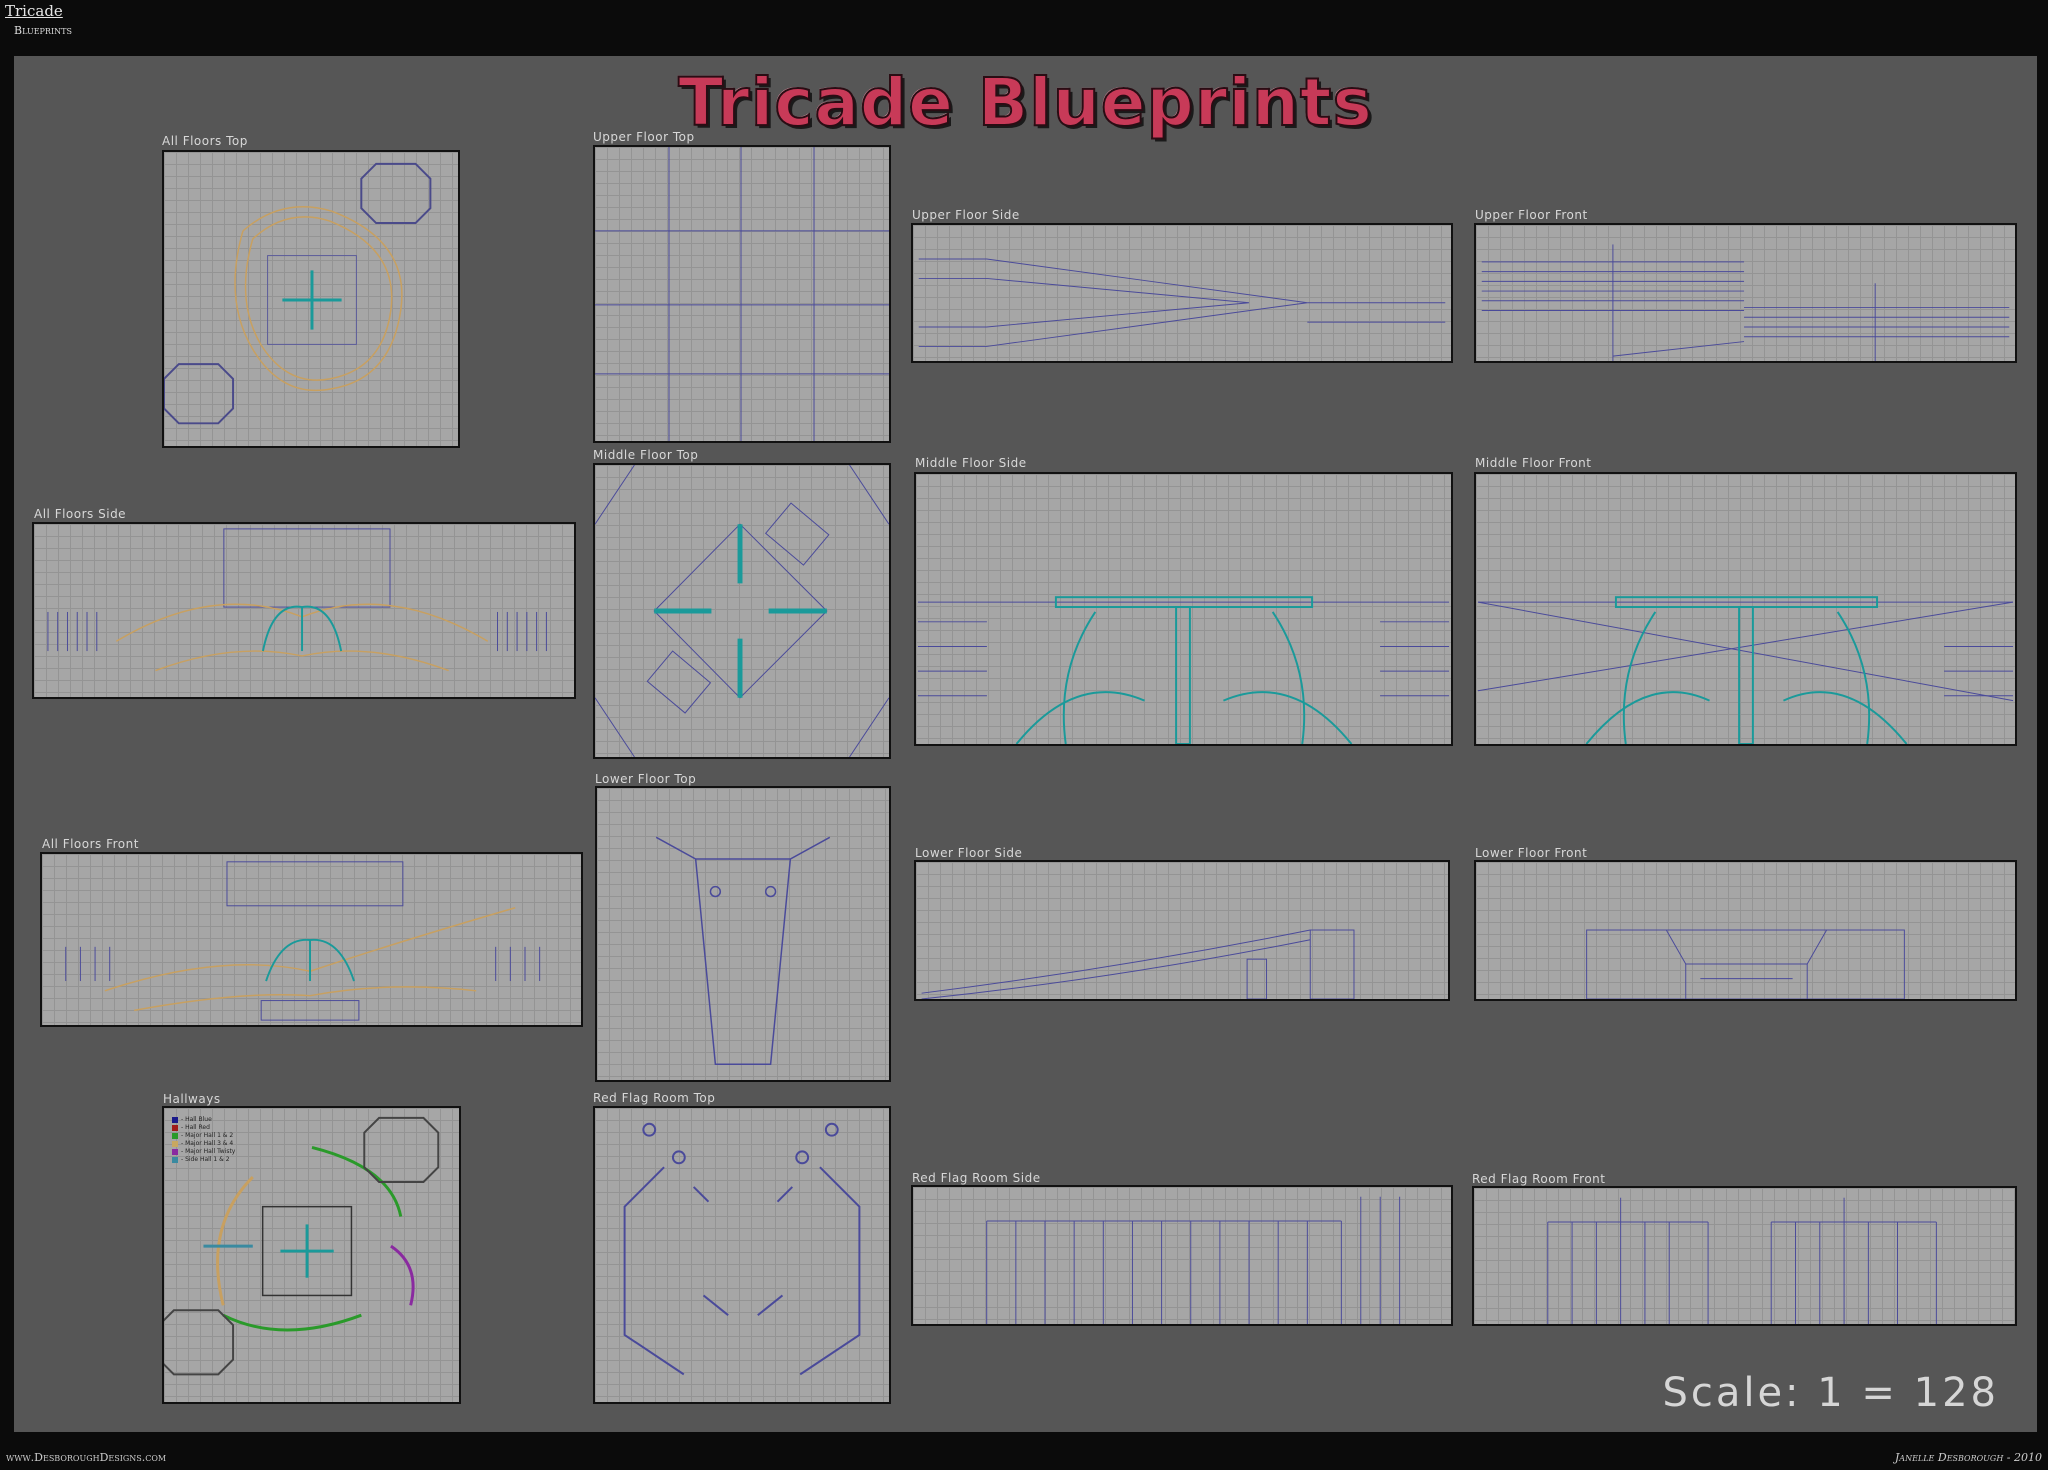  What do you see at coordinates (742, 1249) in the screenshot?
I see `red-flag-room-top-drawing` at bounding box center [742, 1249].